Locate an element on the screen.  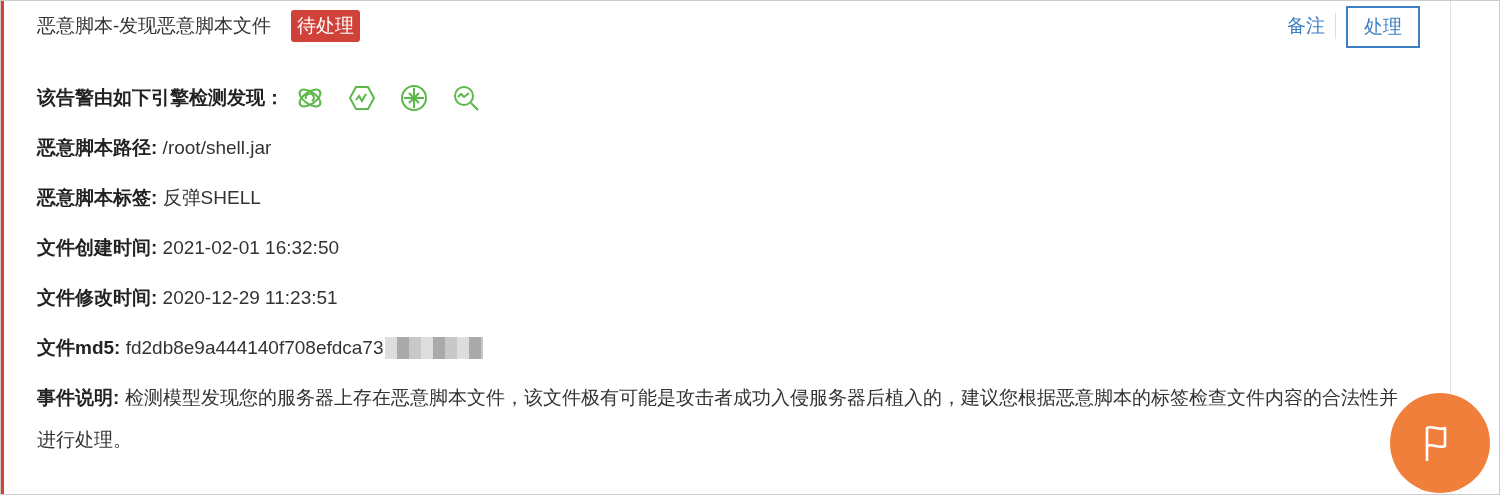
status-tag: 待处理 is located at coordinates (326, 26).